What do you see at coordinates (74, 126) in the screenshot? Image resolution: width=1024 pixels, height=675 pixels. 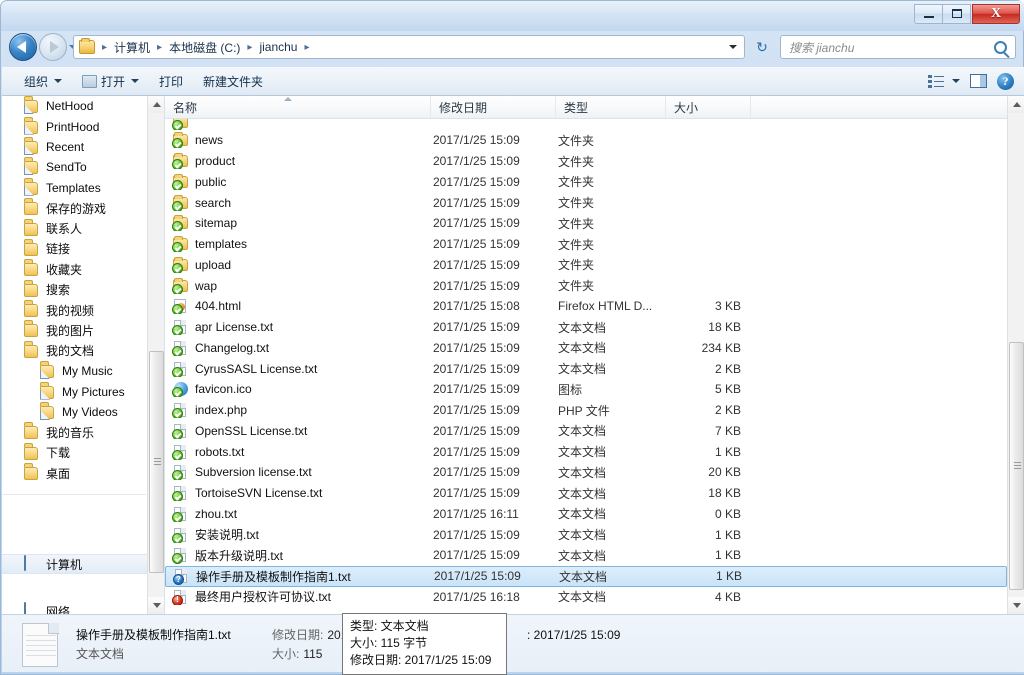 I see `sidebar-item-1: PrintHood` at bounding box center [74, 126].